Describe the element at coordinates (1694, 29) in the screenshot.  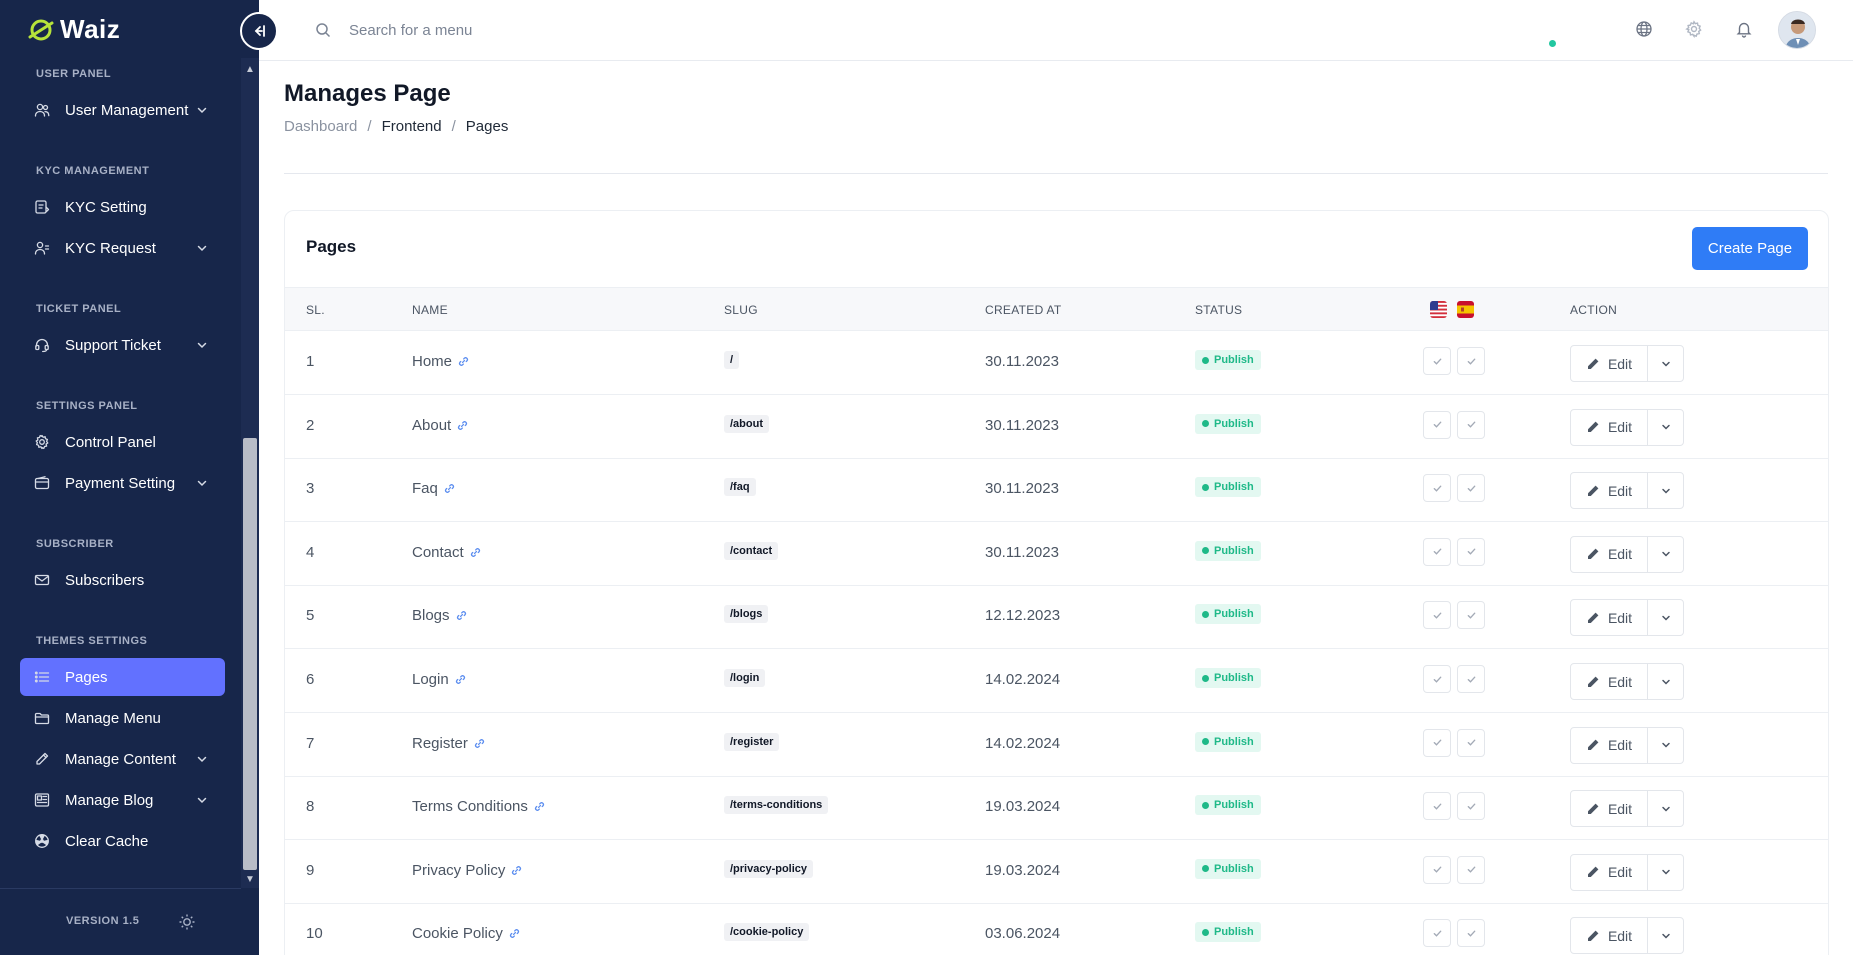
I see `settings-gear-icon` at that location.